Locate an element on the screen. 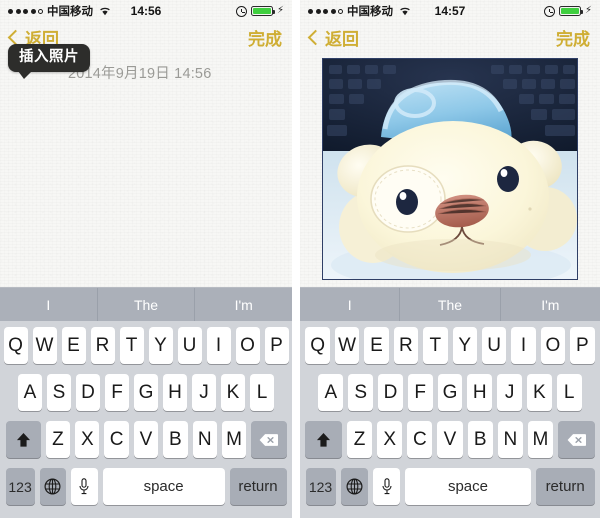 Image resolution: width=600 pixels, height=518 pixels. microphone-icon is located at coordinates (386, 486).